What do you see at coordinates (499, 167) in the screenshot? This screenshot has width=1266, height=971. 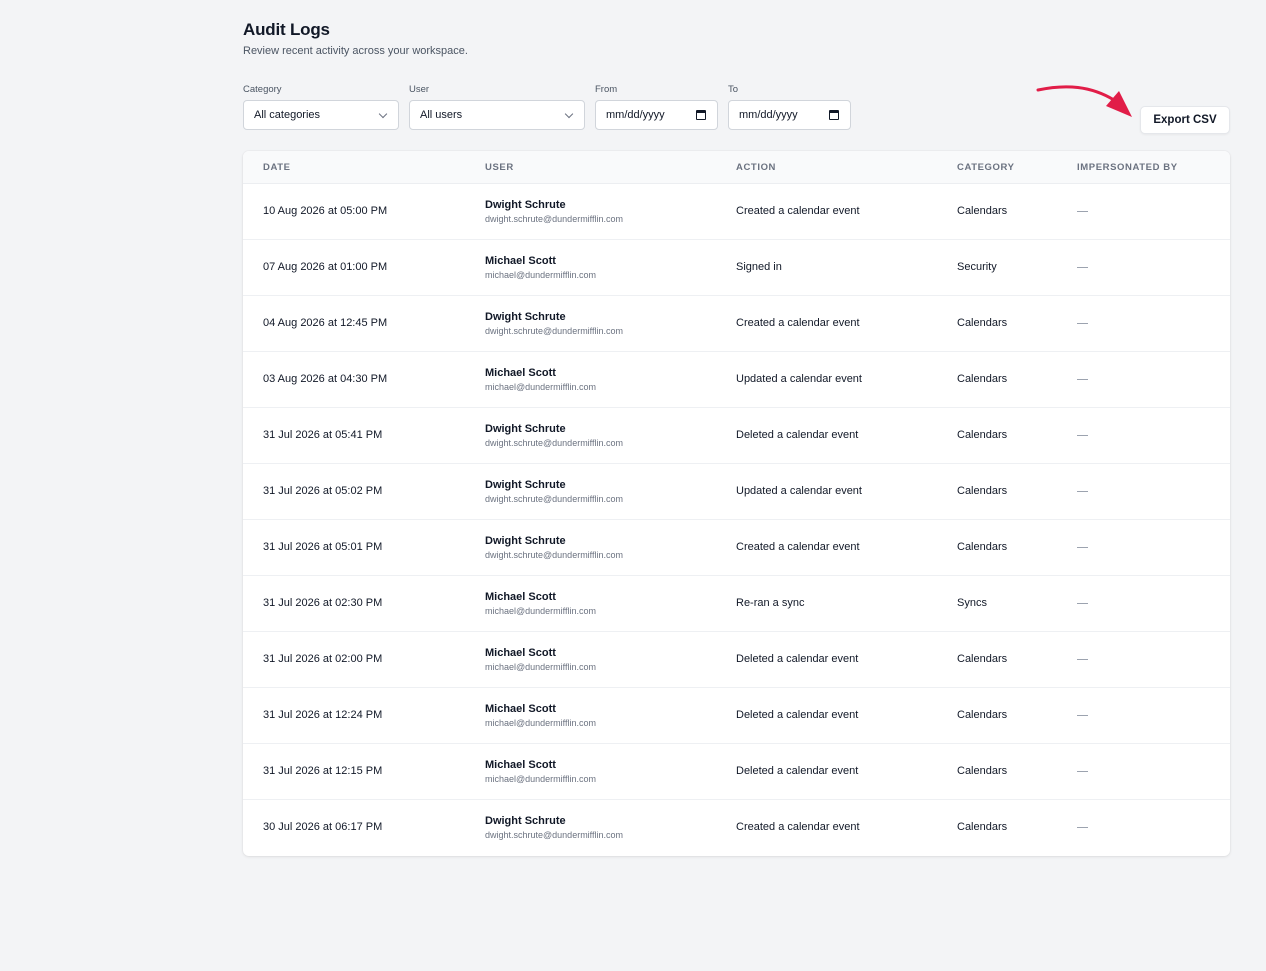 I see `column-header-user: USER` at bounding box center [499, 167].